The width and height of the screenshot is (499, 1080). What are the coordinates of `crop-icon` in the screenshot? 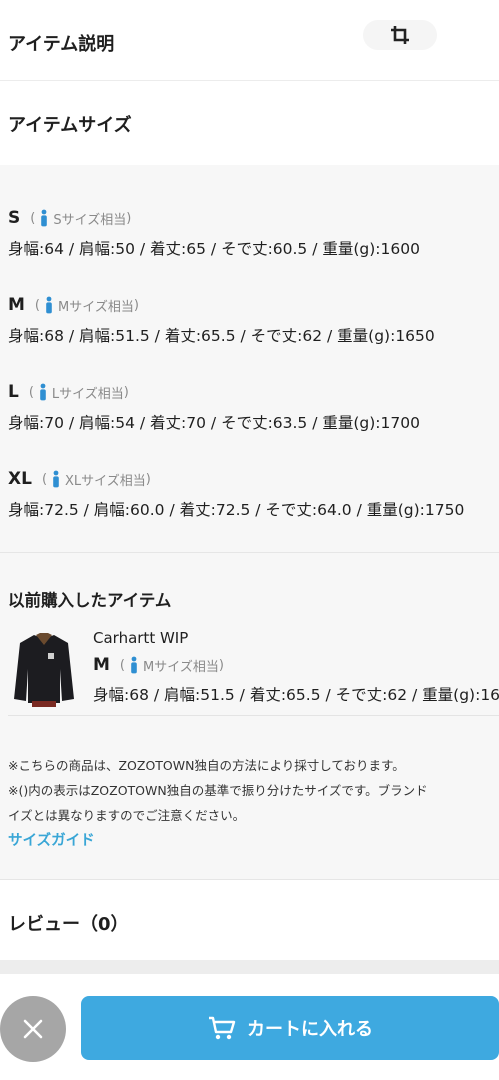 It's located at (400, 35).